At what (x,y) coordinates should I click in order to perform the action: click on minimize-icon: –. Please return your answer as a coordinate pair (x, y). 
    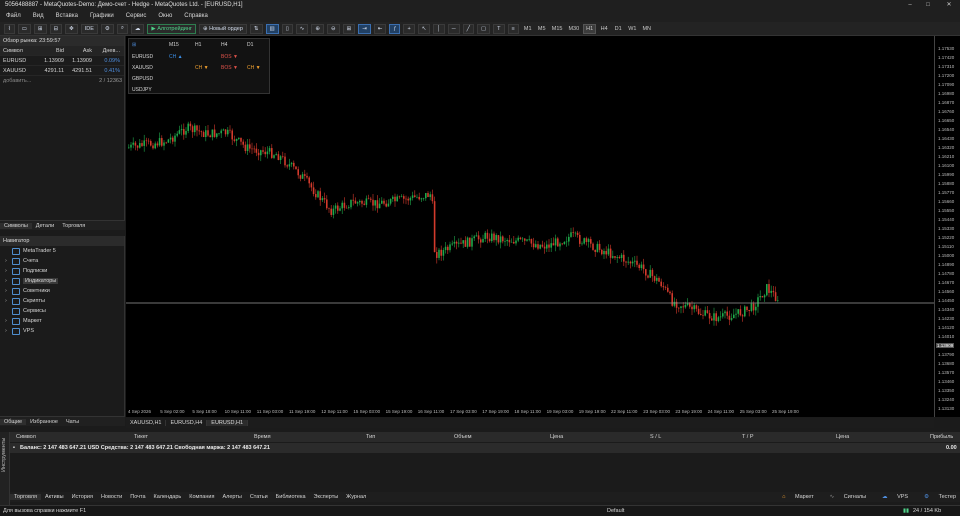
    Looking at the image, I should click on (910, 5).